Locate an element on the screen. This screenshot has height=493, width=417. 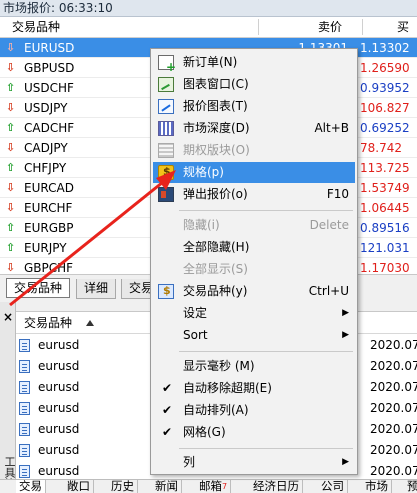
menu-item-chart-window: 图表窗口(C) is located at coordinates (254, 84).